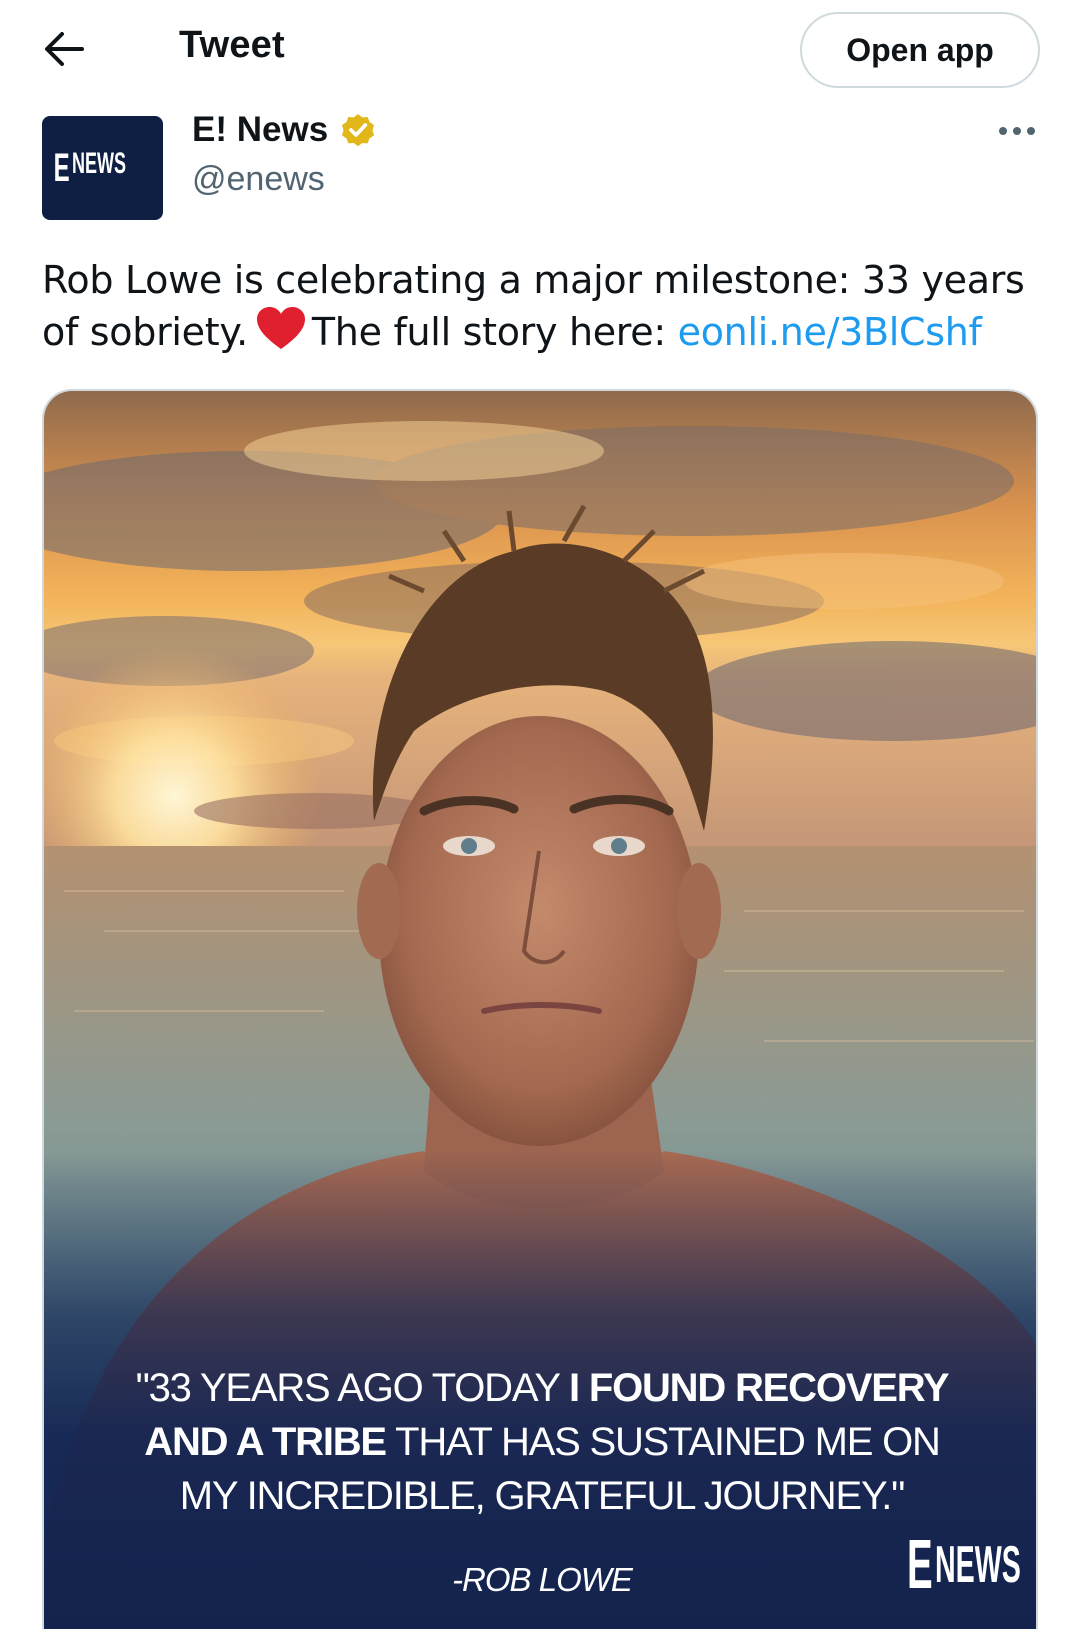  I want to click on verified-badge-icon, so click(358, 130).